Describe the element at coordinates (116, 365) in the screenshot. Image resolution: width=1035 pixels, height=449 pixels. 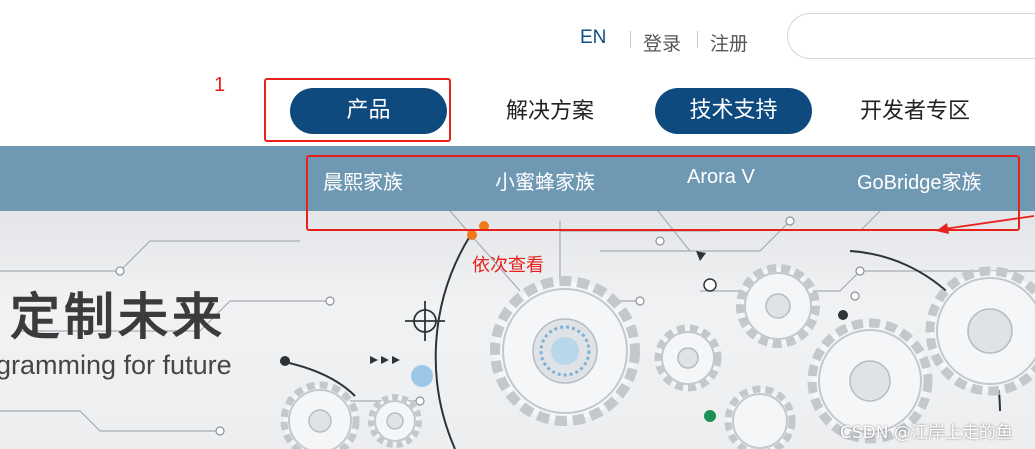
I see `banner-subtitle: gramming for future` at that location.